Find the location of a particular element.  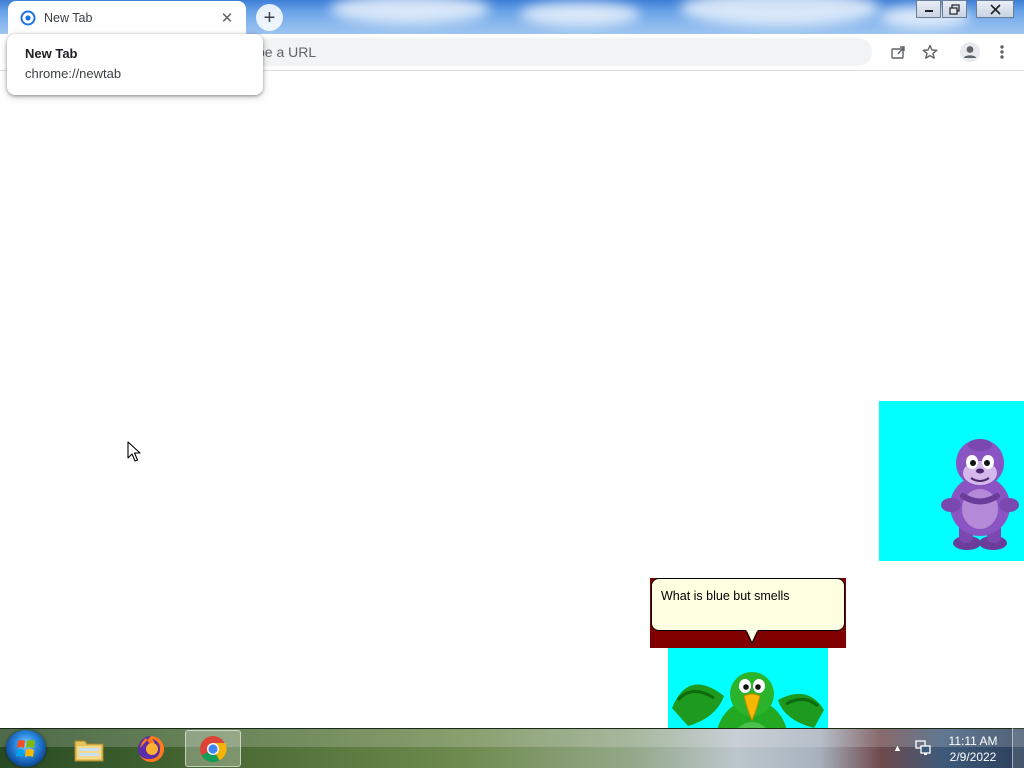

speech-bubble: What is blue but smells is located at coordinates (748, 604).